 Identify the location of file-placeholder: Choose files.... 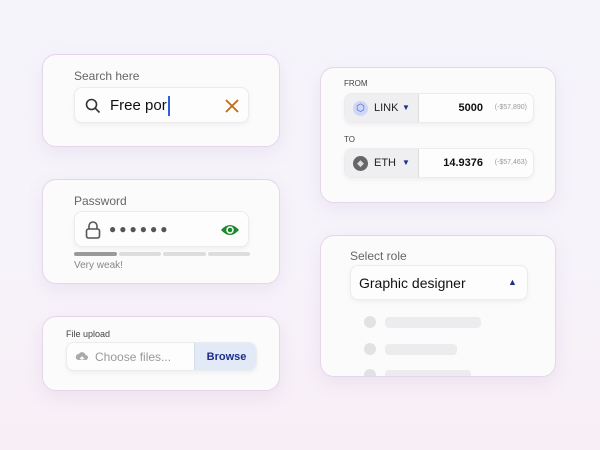
(133, 357).